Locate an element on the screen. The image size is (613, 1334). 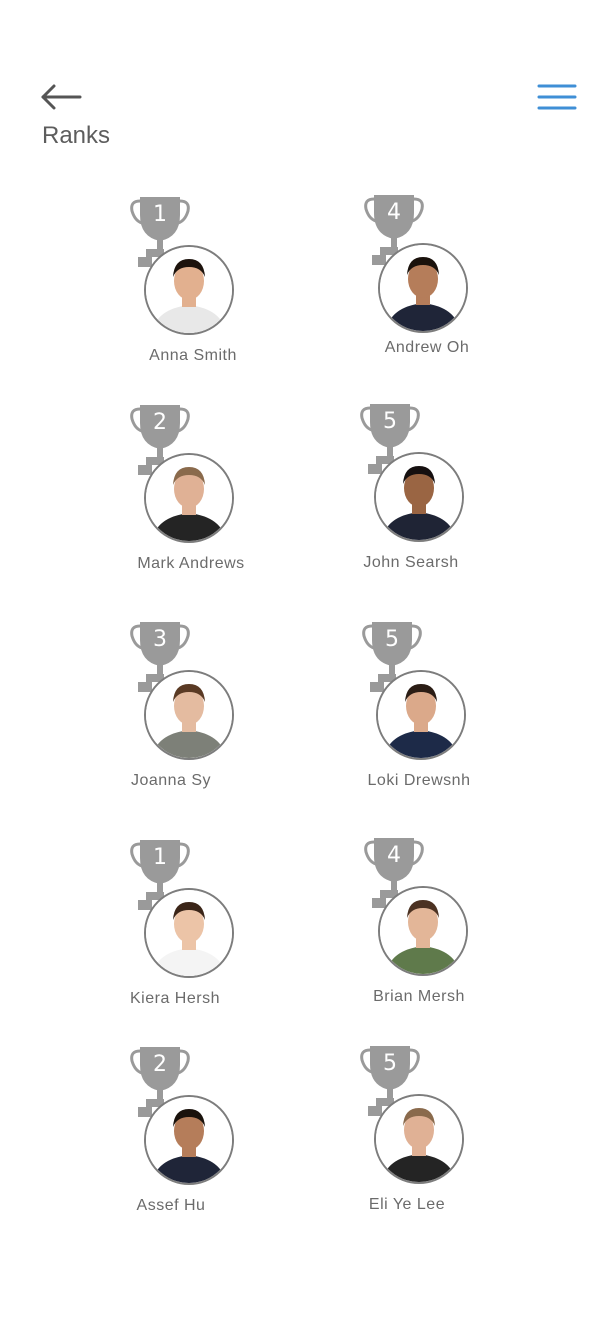
back-arrow-icon is located at coordinates (62, 97).